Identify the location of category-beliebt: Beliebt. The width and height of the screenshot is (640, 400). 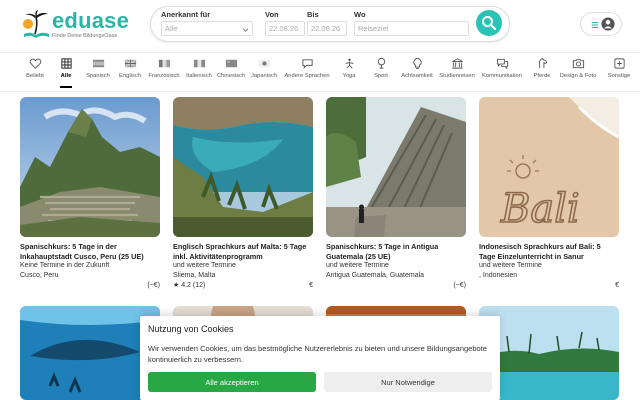
(35, 74).